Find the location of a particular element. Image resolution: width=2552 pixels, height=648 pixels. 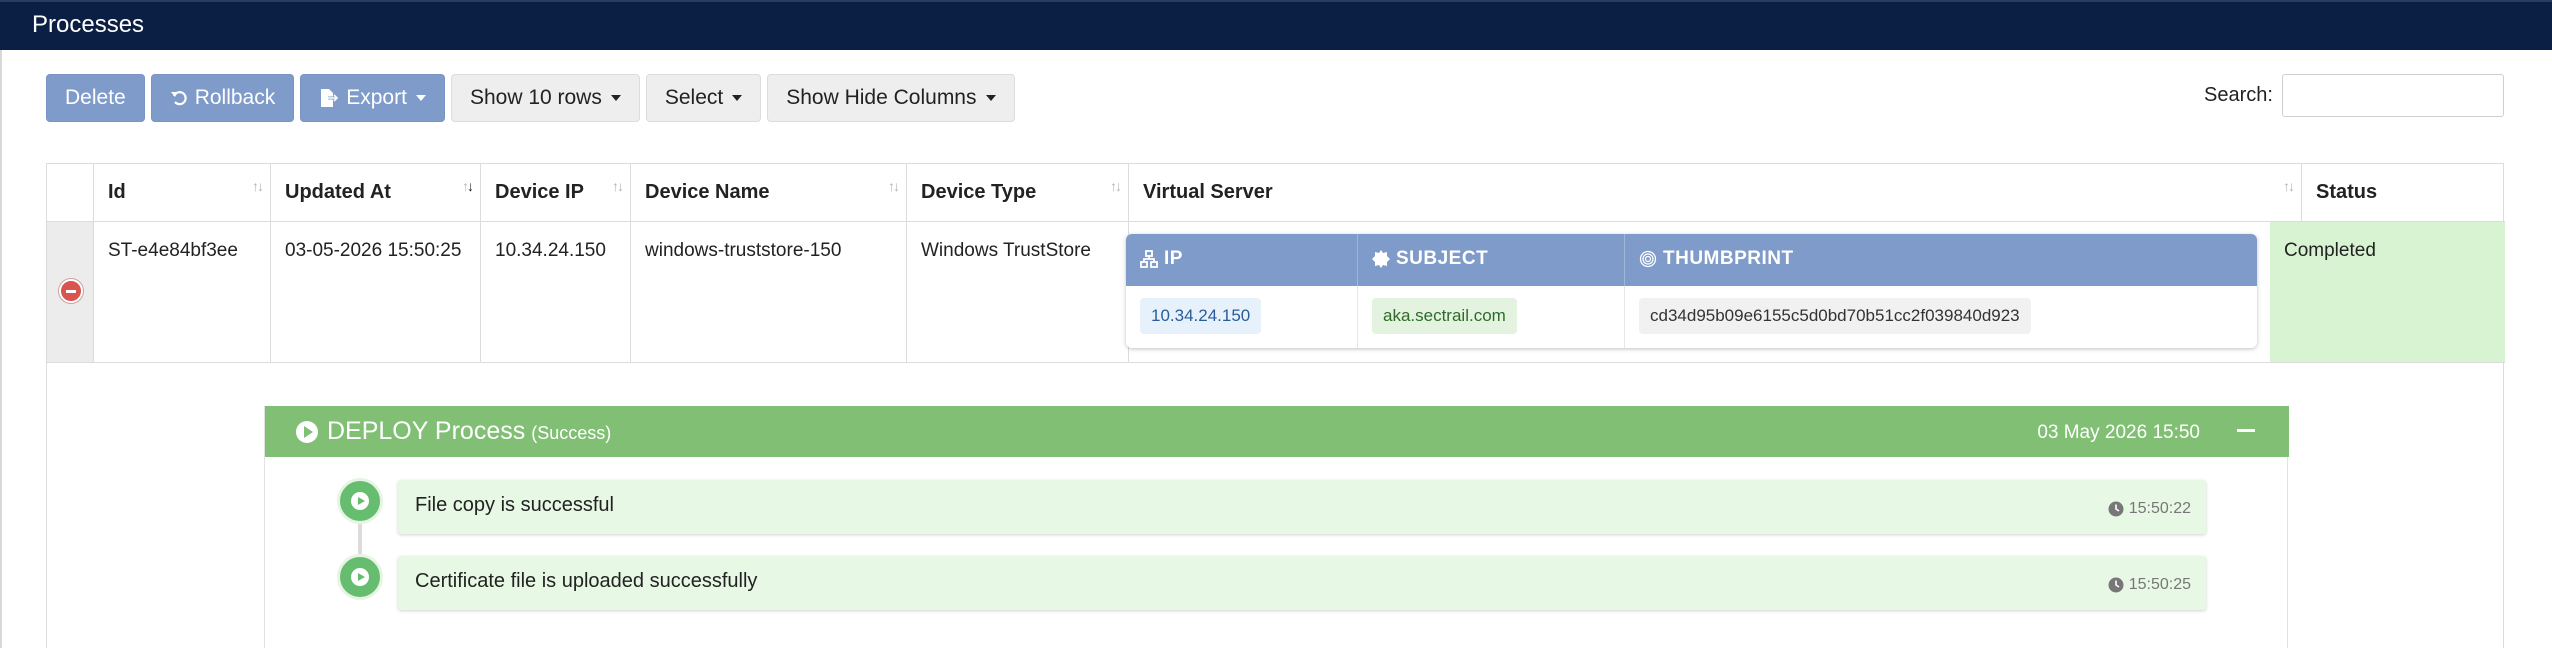

show-rows-dropdown: Show 10 rows is located at coordinates (545, 98).